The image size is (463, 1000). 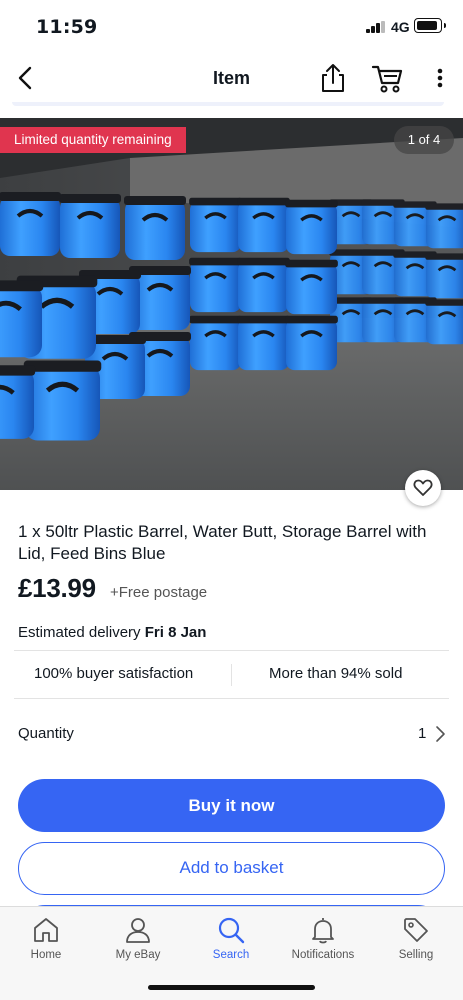 What do you see at coordinates (231, 805) in the screenshot?
I see `buy-it-now-button: Buy it now` at bounding box center [231, 805].